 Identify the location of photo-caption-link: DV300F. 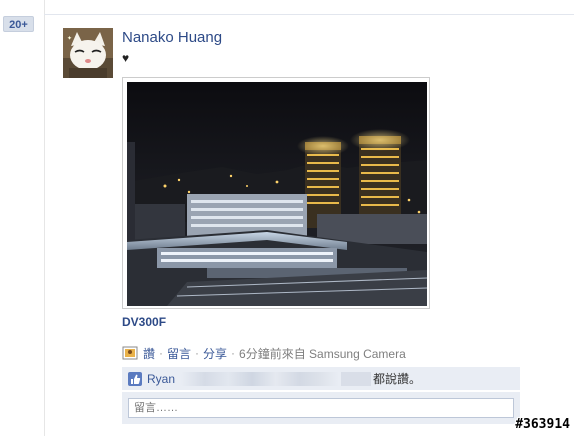
(144, 322).